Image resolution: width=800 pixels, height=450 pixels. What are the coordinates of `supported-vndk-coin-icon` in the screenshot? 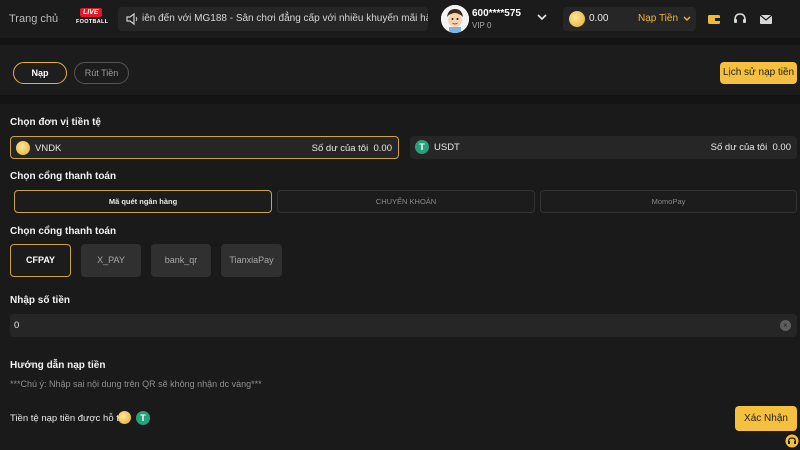 It's located at (124, 417).